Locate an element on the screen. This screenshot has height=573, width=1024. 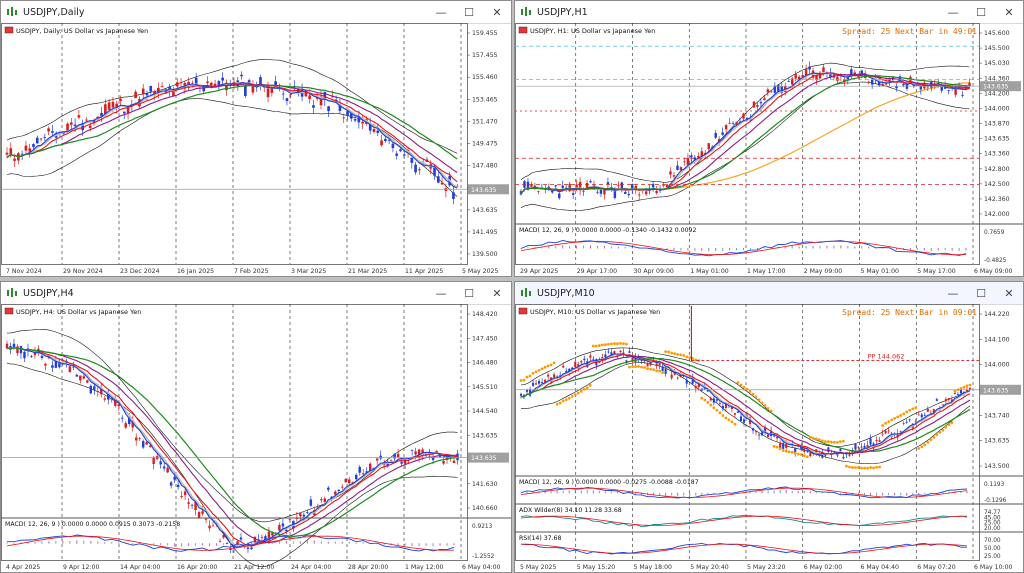
time-axis-label: 28 Apr 20:00 is located at coordinates (368, 567).